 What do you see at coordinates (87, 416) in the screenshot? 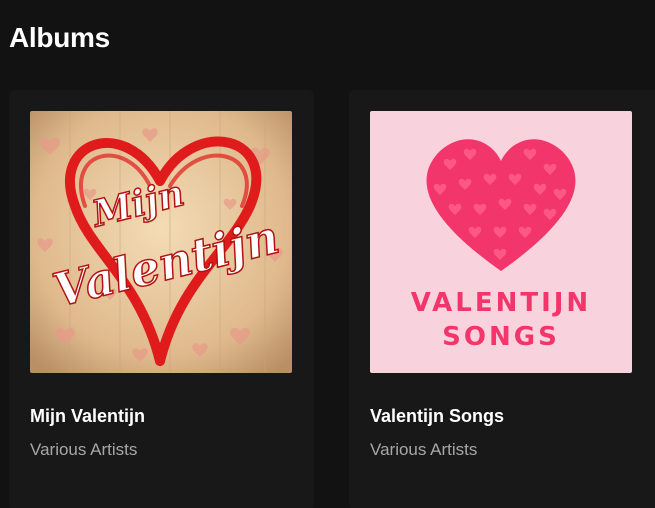
I see `album-title: Mijn Valentijn` at bounding box center [87, 416].